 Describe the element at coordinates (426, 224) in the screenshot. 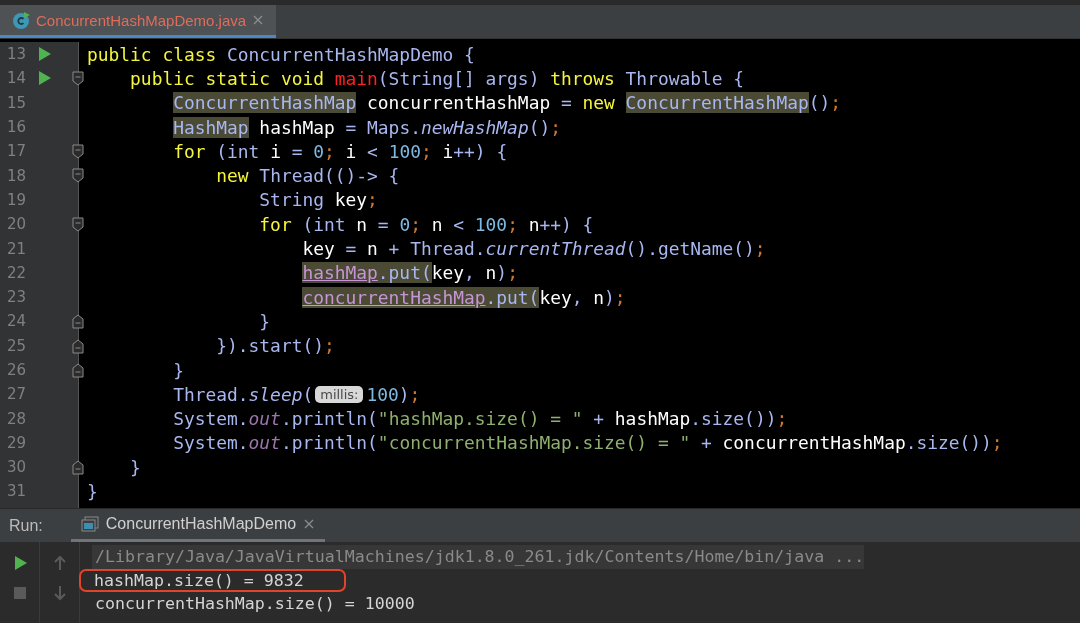

I see `code-text: for (int n = 0; n < 100; n++) {` at that location.